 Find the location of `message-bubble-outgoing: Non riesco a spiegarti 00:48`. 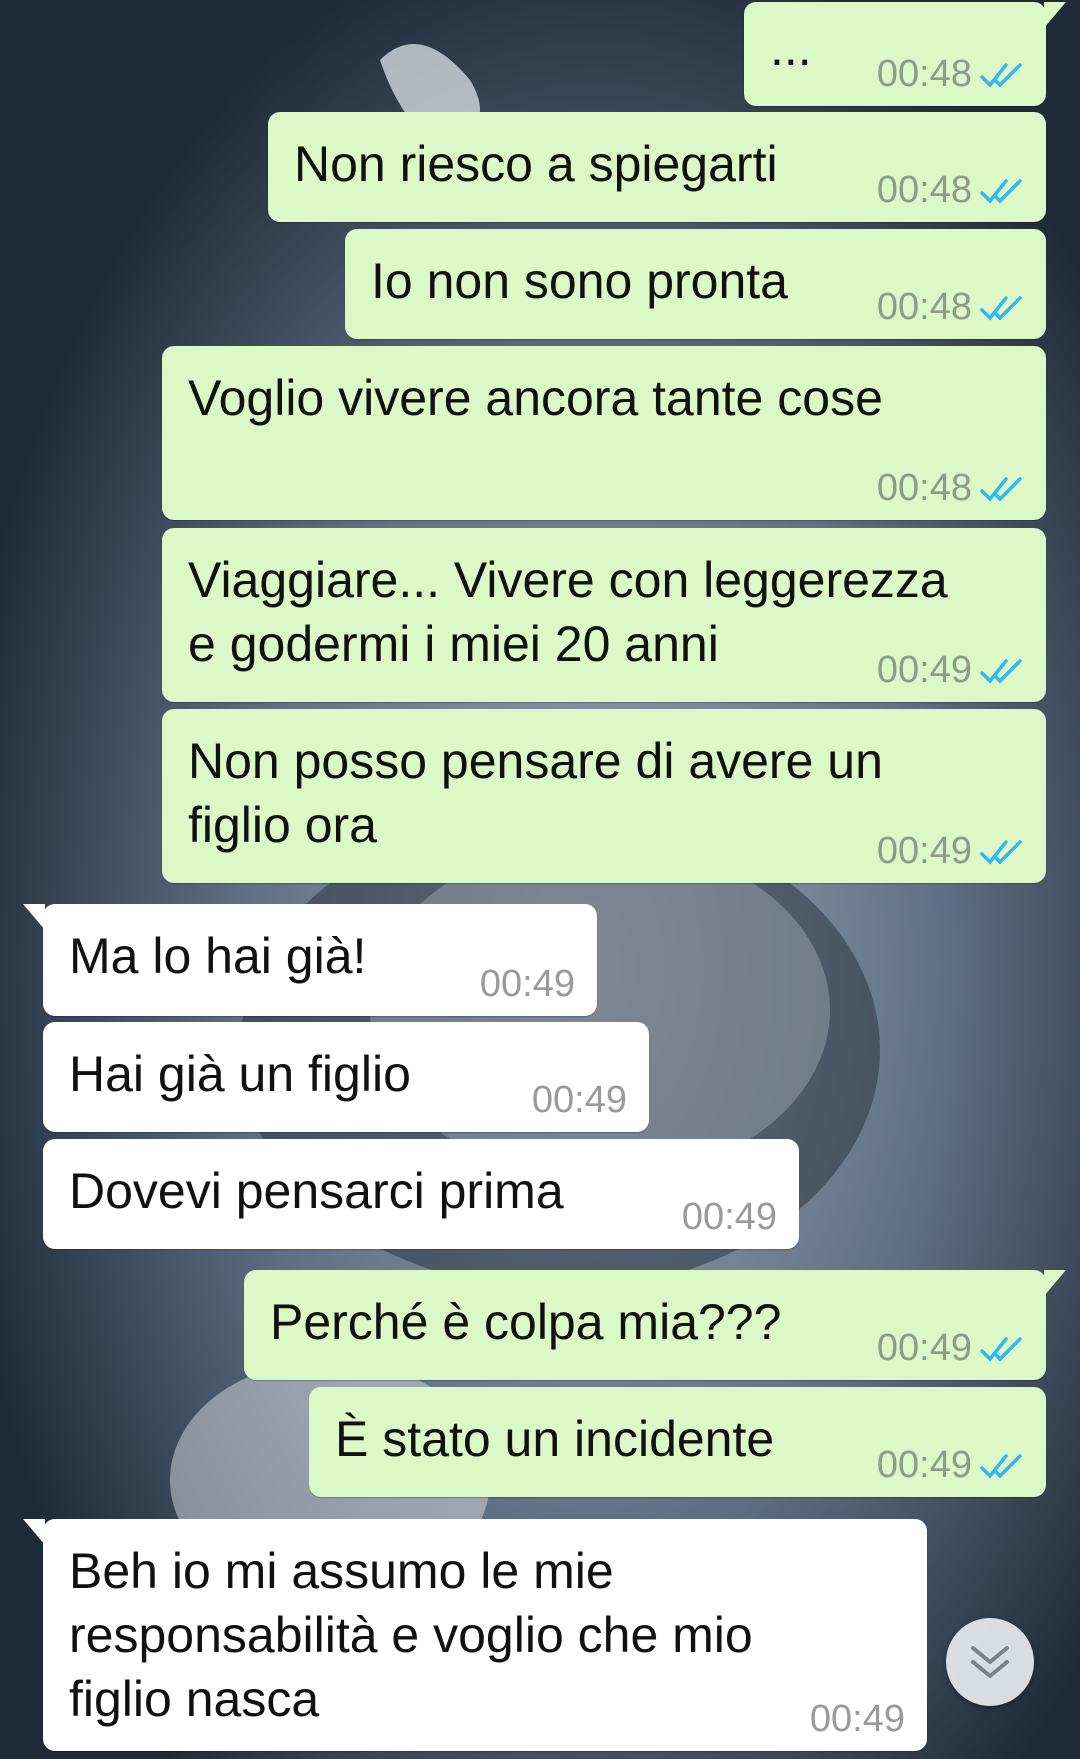

message-bubble-outgoing: Non riesco a spiegarti 00:48 is located at coordinates (657, 167).